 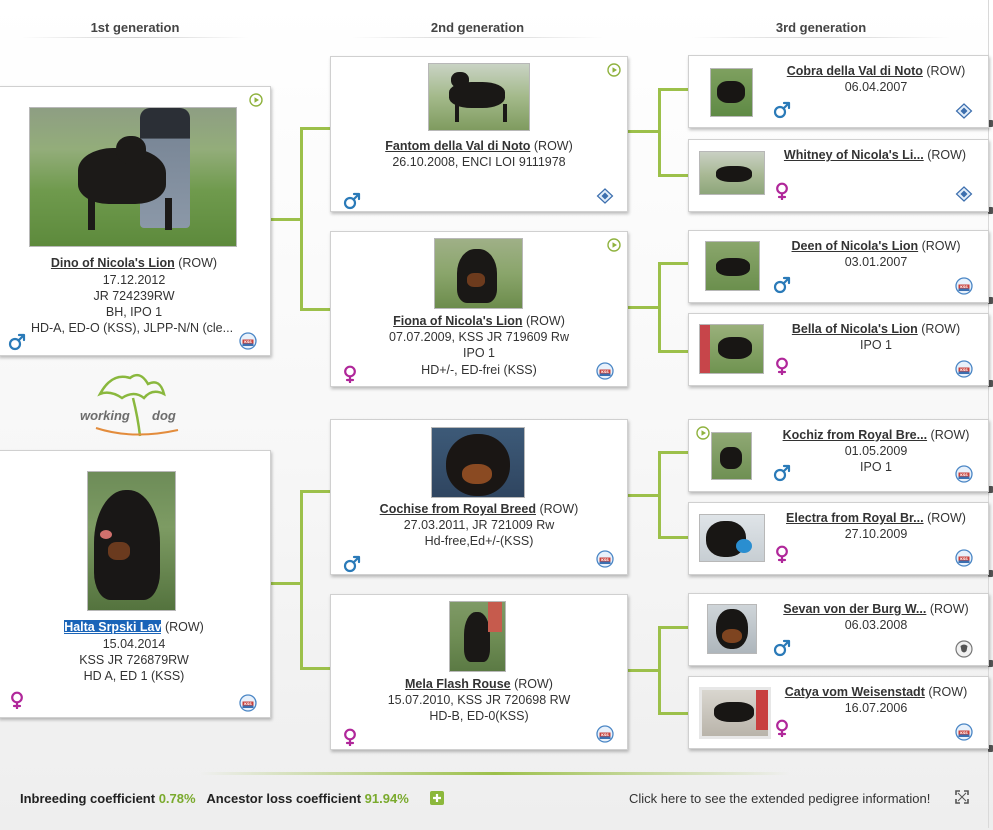 I want to click on expand-plus-button, so click(x=437, y=798).